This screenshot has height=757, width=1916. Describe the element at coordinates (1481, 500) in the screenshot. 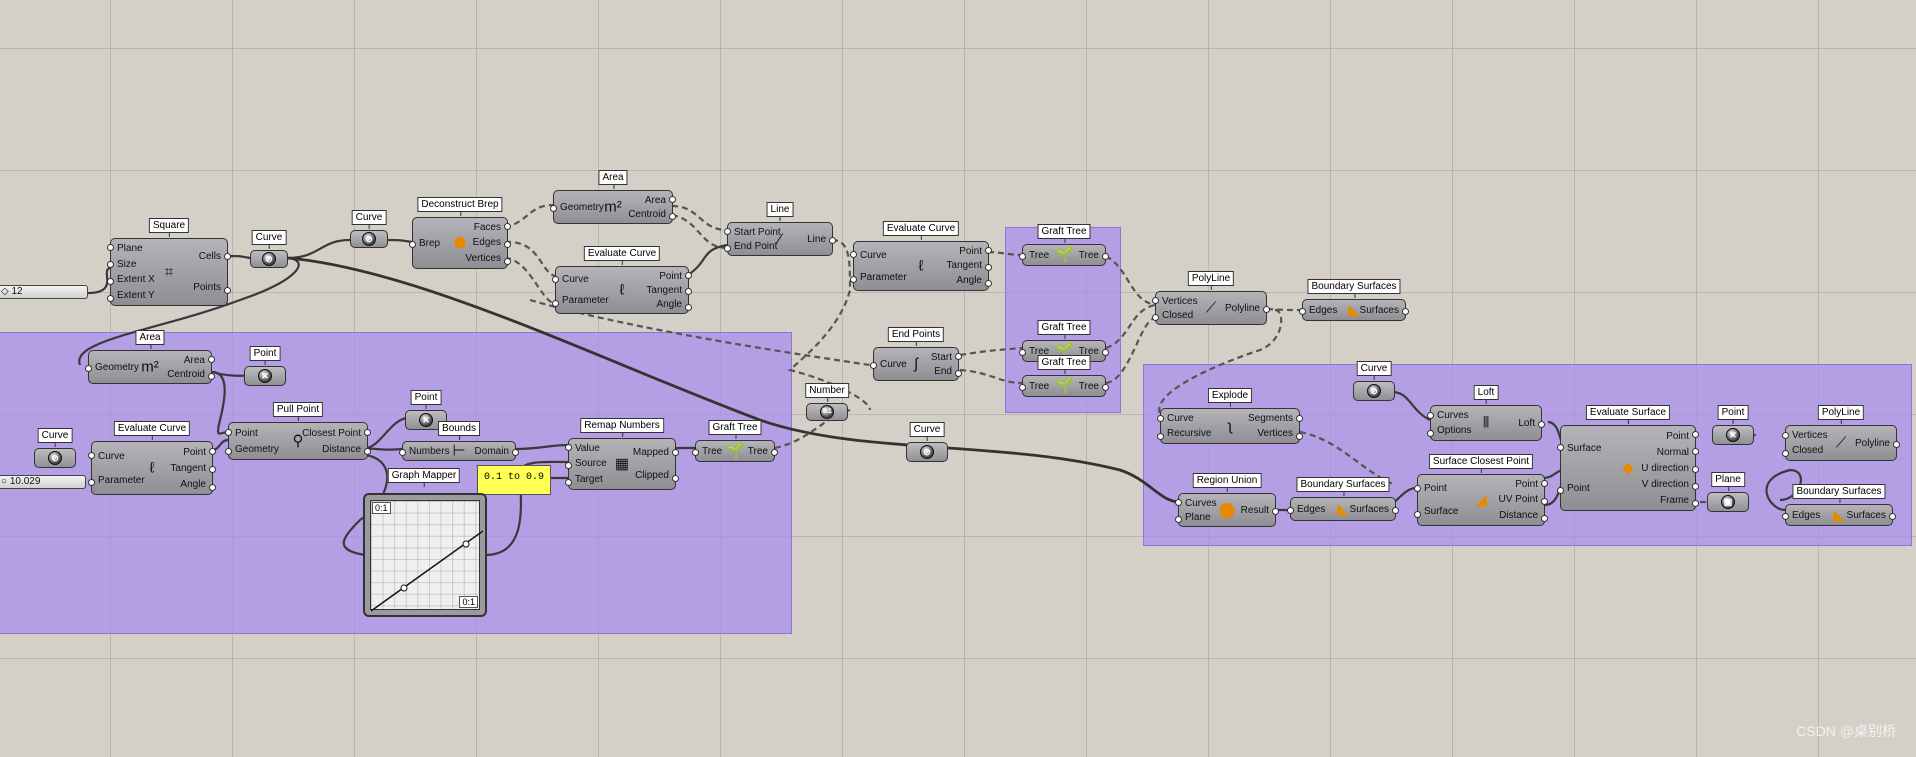

I see `surface-closest-point-component: Point Surface Point UV Point Distance ◢` at that location.